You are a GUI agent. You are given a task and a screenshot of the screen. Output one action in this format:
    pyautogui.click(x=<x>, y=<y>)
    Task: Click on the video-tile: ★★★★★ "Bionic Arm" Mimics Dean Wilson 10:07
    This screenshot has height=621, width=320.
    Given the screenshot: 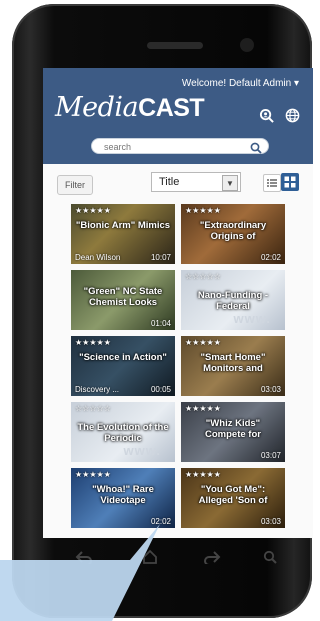 What is the action you would take?
    pyautogui.click(x=123, y=234)
    